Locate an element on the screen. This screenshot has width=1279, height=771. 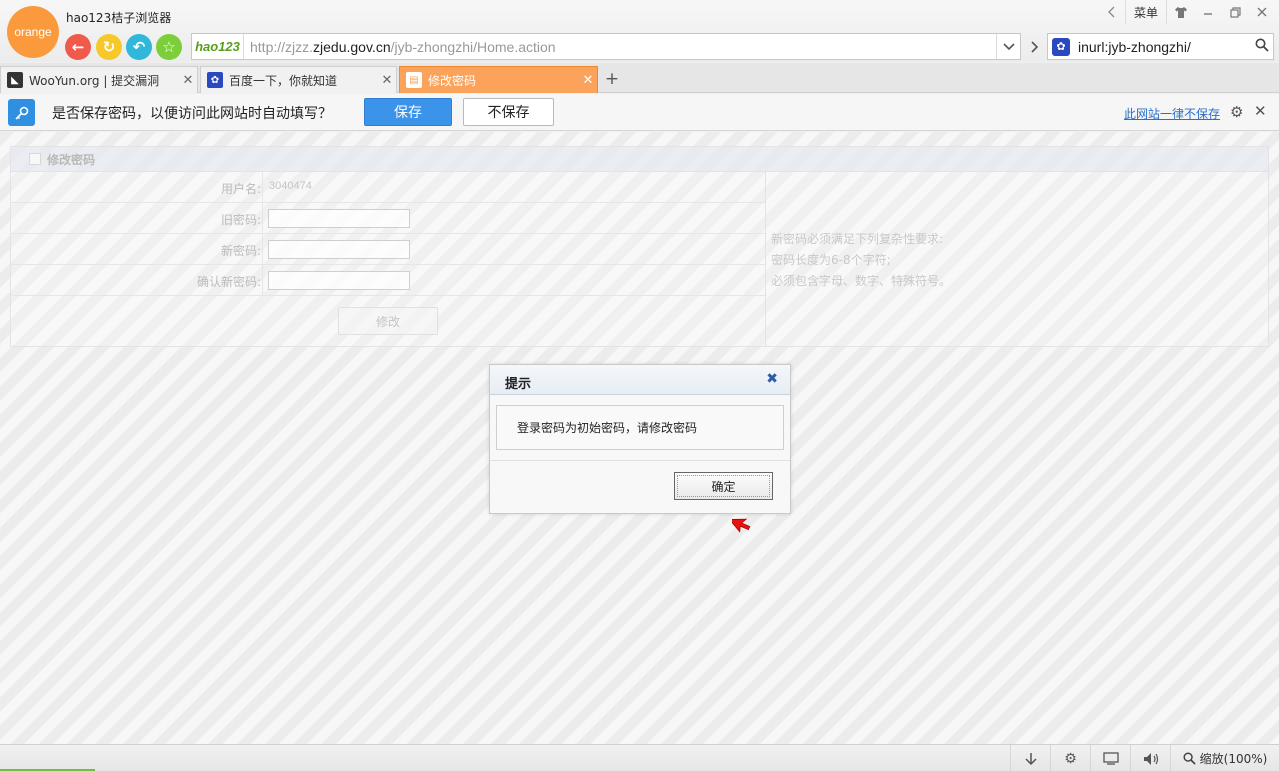
form-row-username: 用户名: 3040474 is located at coordinates (388, 187).